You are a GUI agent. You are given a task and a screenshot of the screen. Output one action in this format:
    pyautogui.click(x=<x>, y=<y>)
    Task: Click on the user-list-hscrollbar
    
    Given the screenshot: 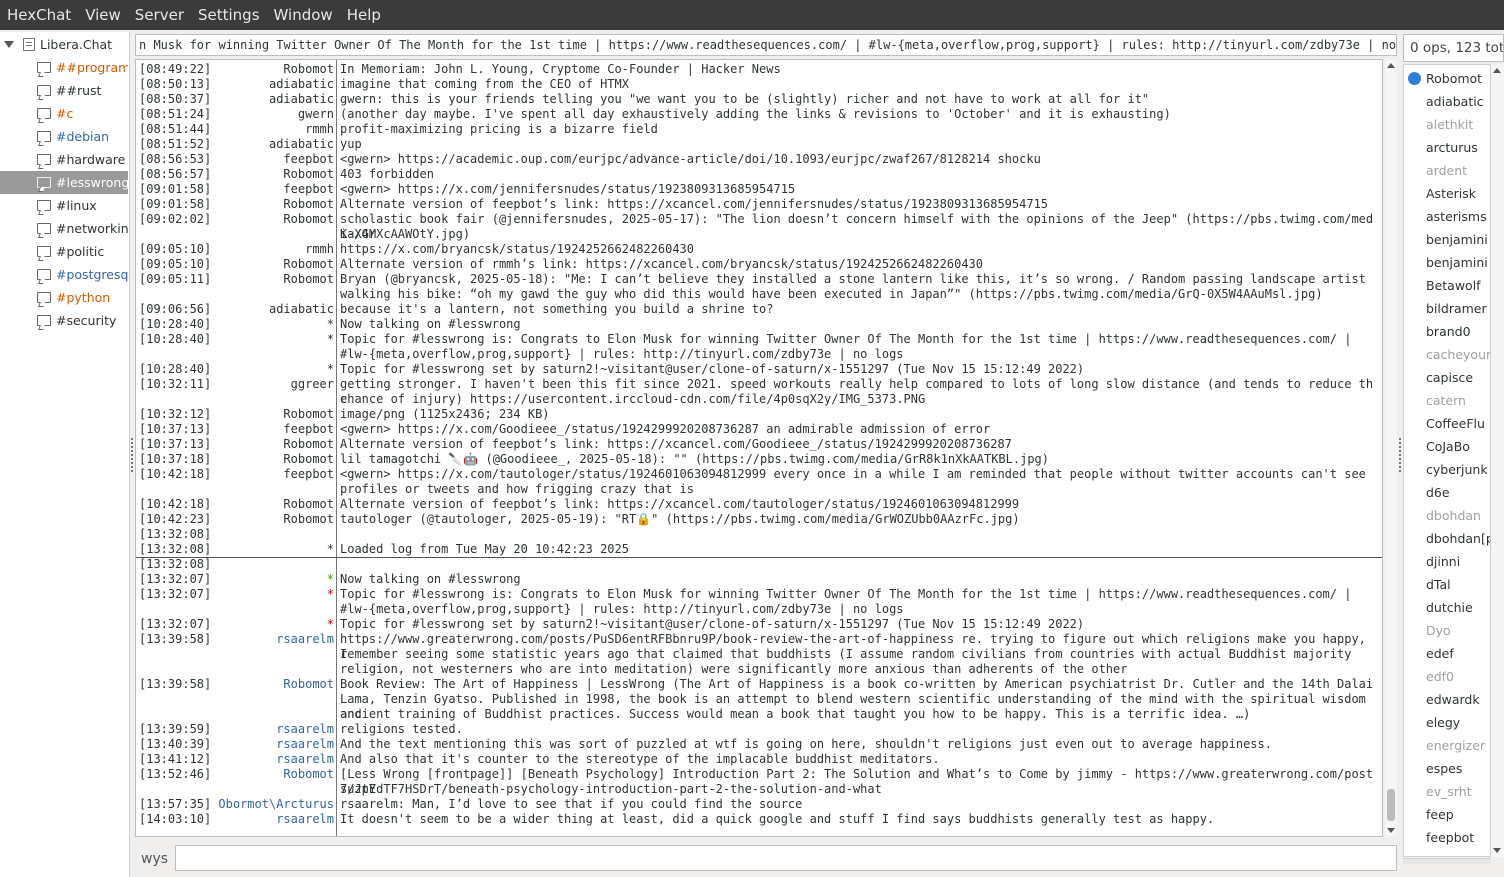 What is the action you would take?
    pyautogui.click(x=1447, y=861)
    